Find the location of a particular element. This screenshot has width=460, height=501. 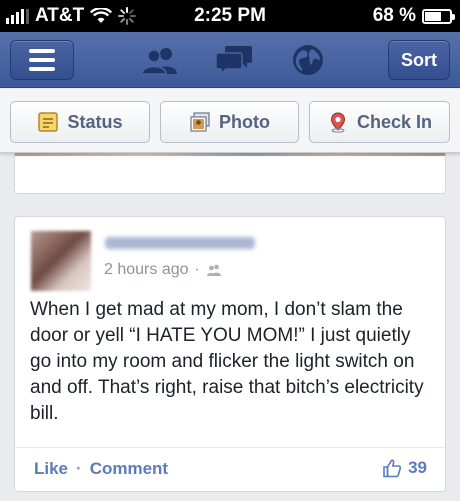

story-footer: Like · Comment 39 is located at coordinates (230, 469).